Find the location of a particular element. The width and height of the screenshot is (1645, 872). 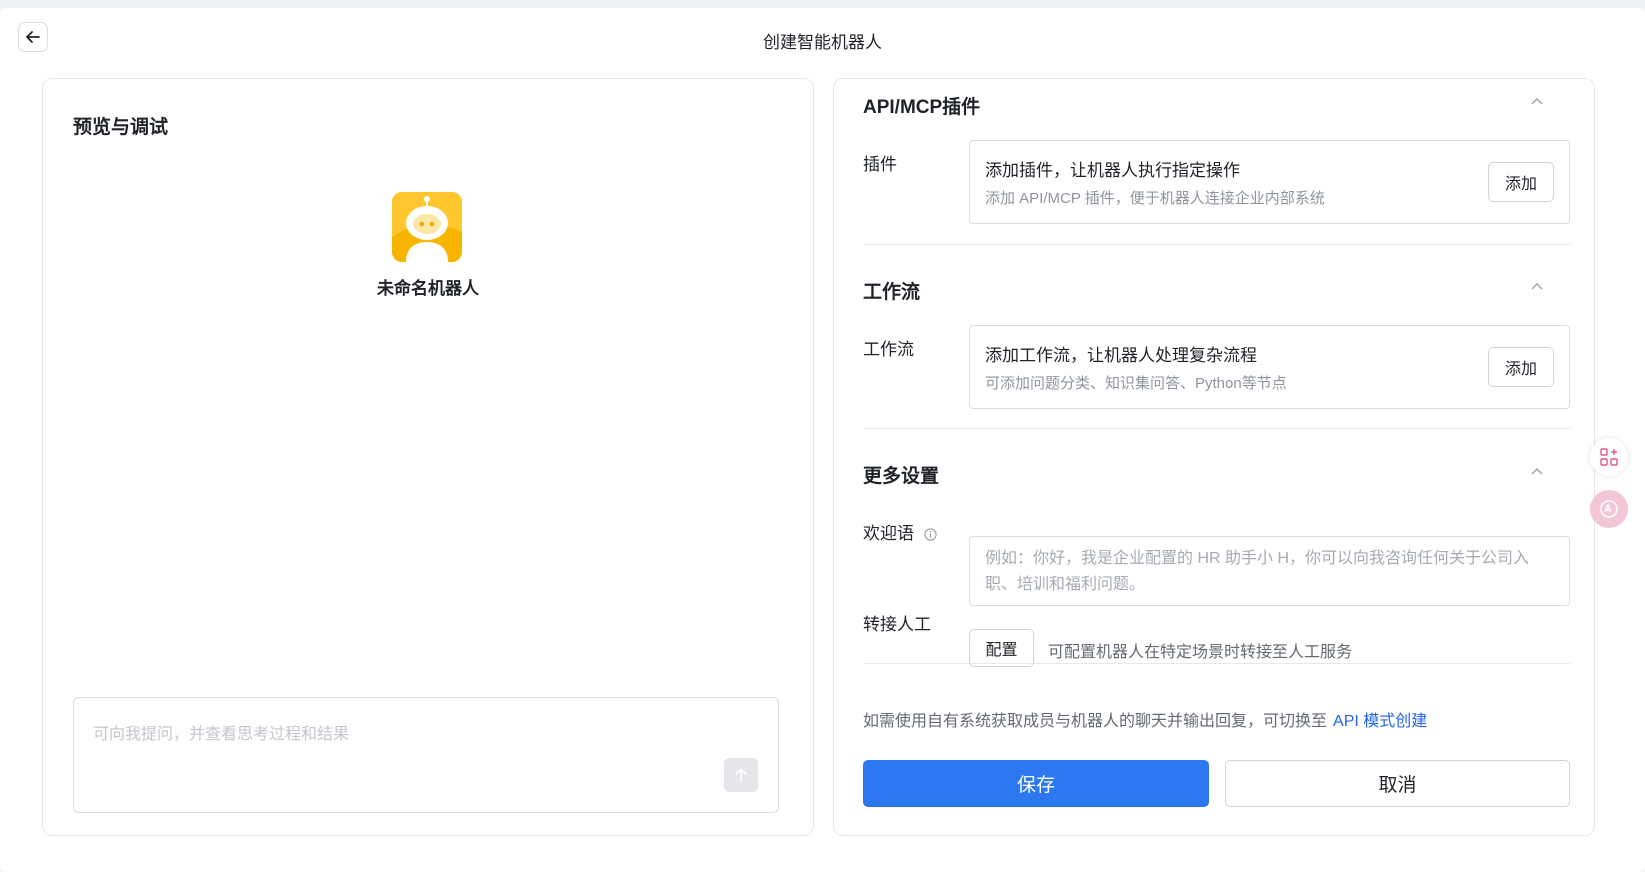

page-title: 创建智能机器人 is located at coordinates (822, 42).